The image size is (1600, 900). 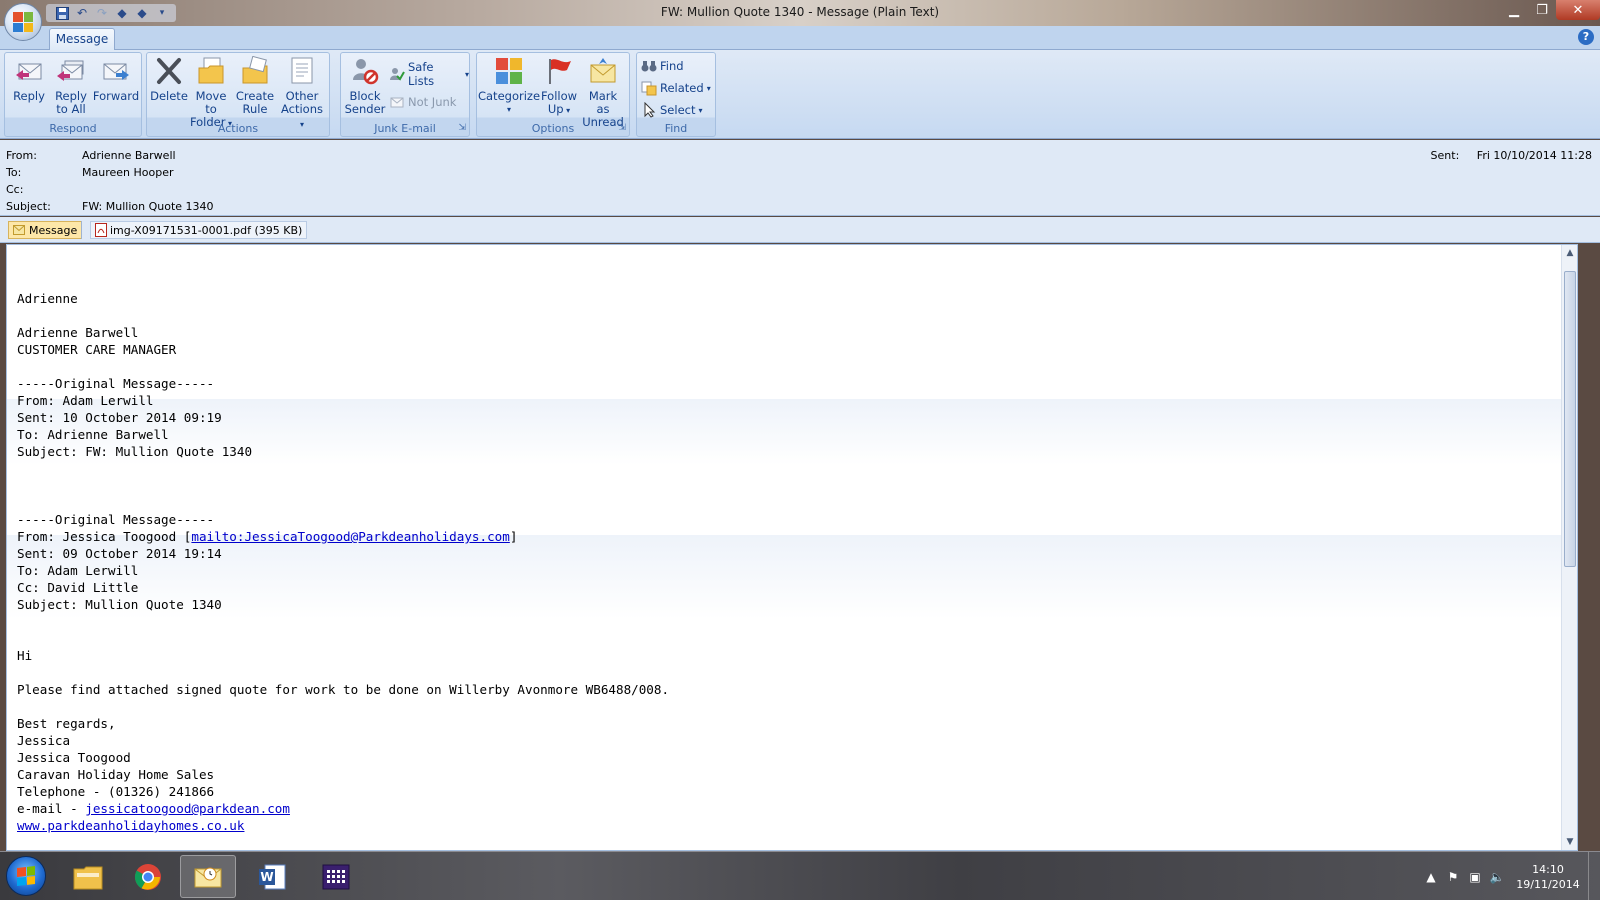 I want to click on options-dialog-launcher-icon: ⇲, so click(x=622, y=128).